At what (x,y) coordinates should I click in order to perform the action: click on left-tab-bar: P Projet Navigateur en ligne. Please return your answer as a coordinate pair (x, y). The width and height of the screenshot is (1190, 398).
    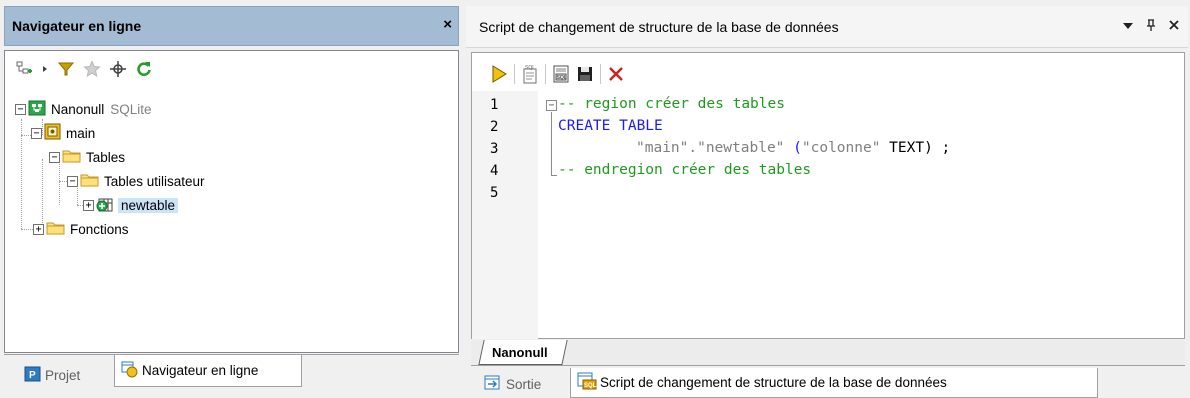
    Looking at the image, I should click on (231, 373).